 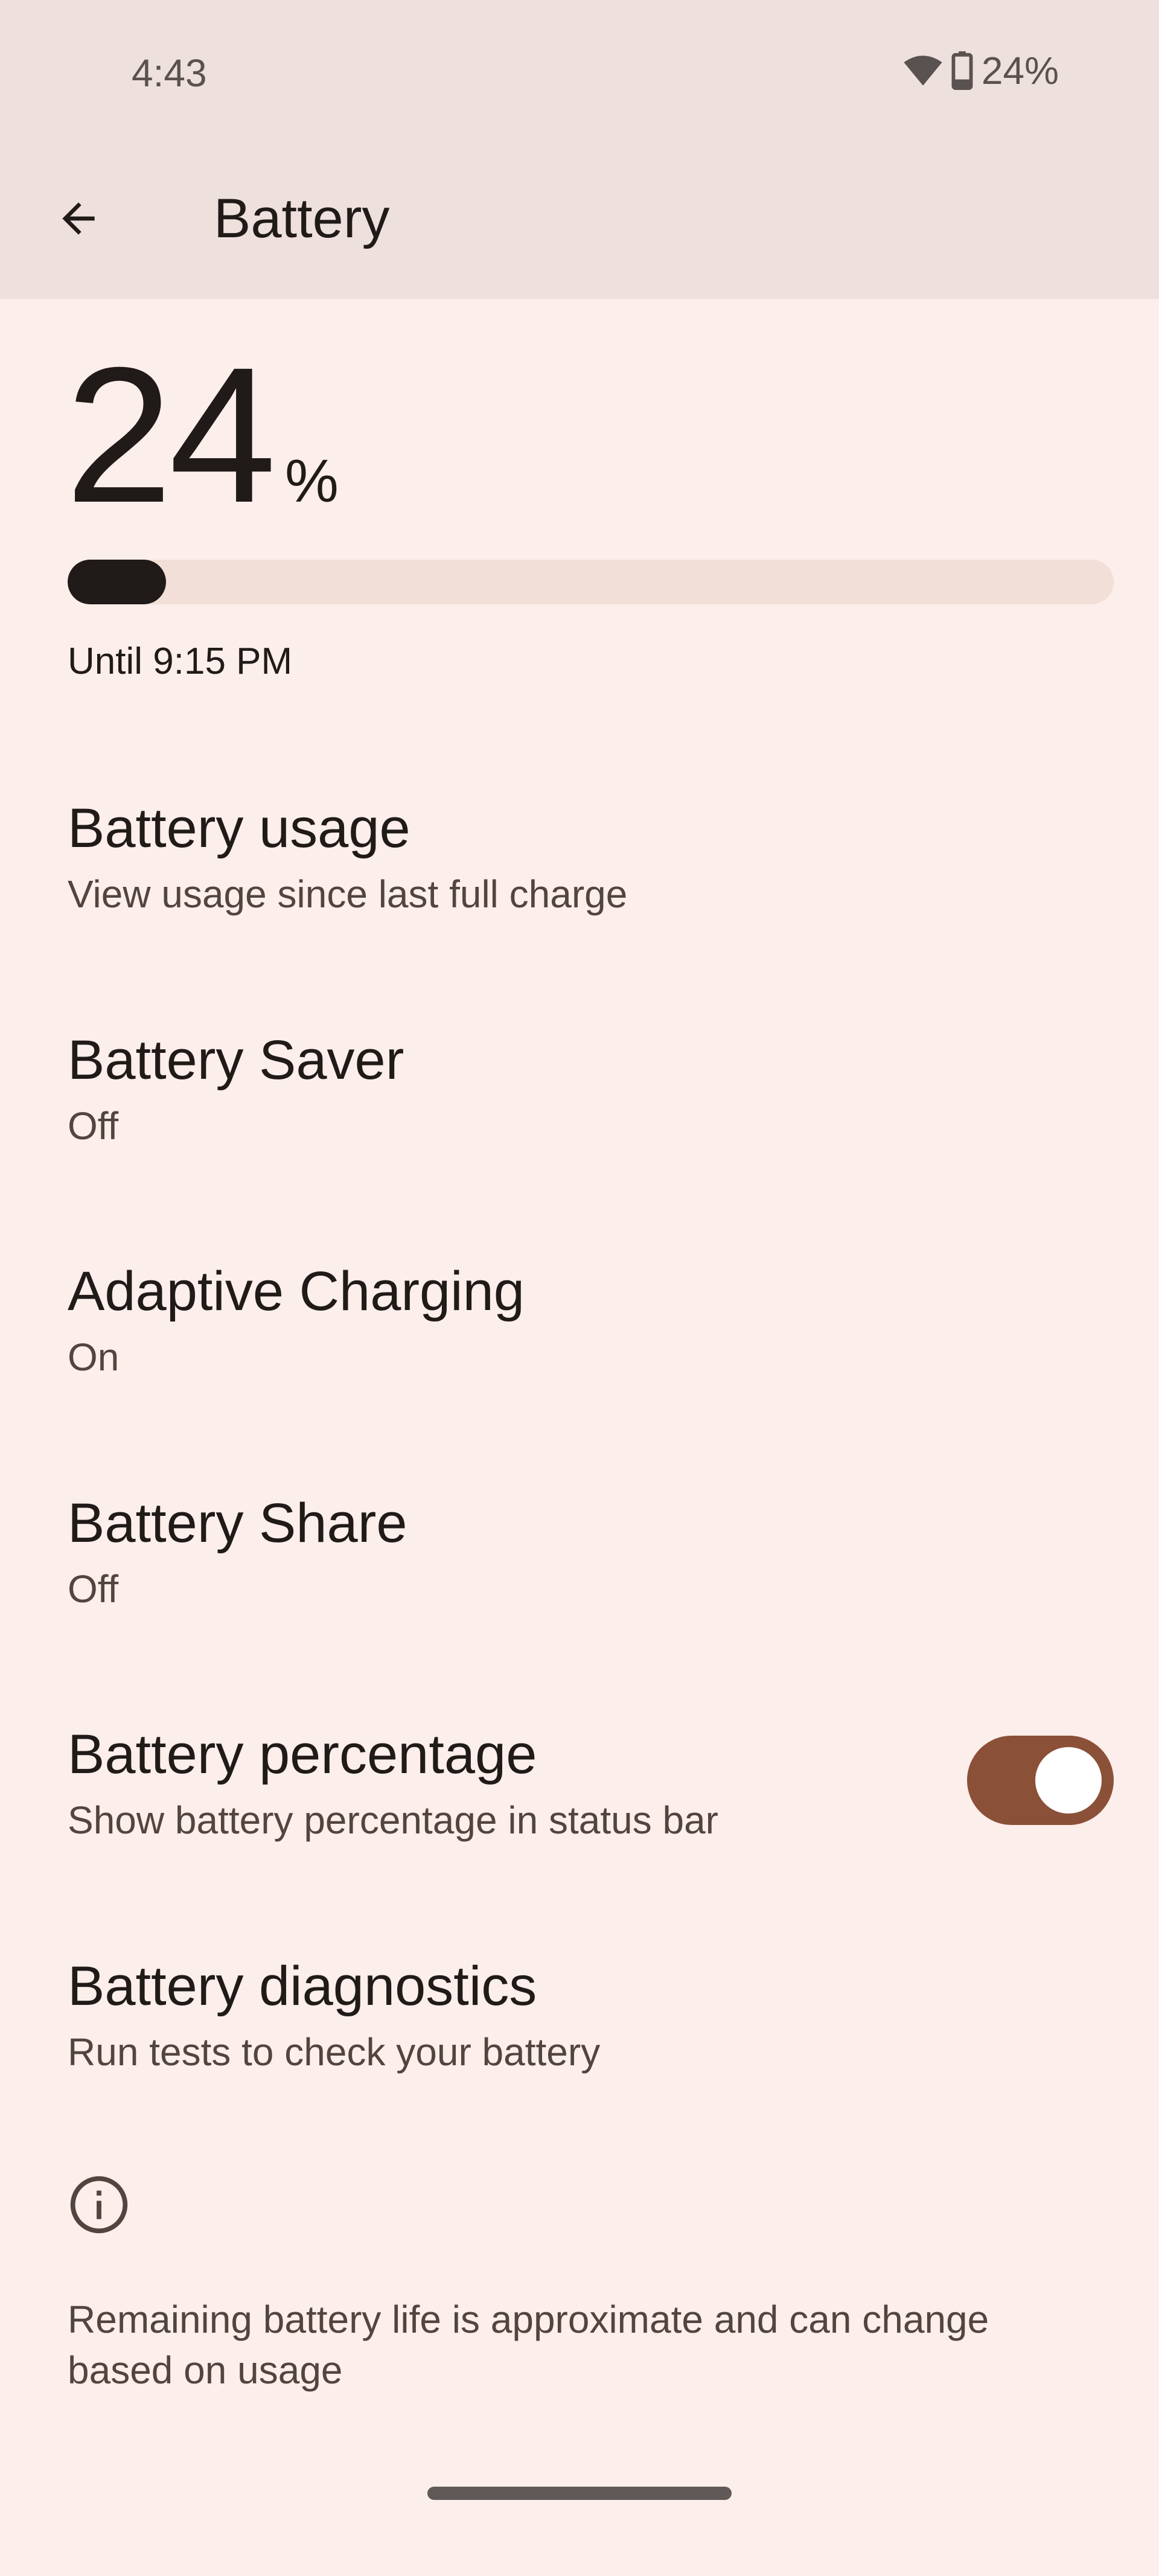 I want to click on battery-estimate: Until 9:15 PM, so click(x=180, y=662).